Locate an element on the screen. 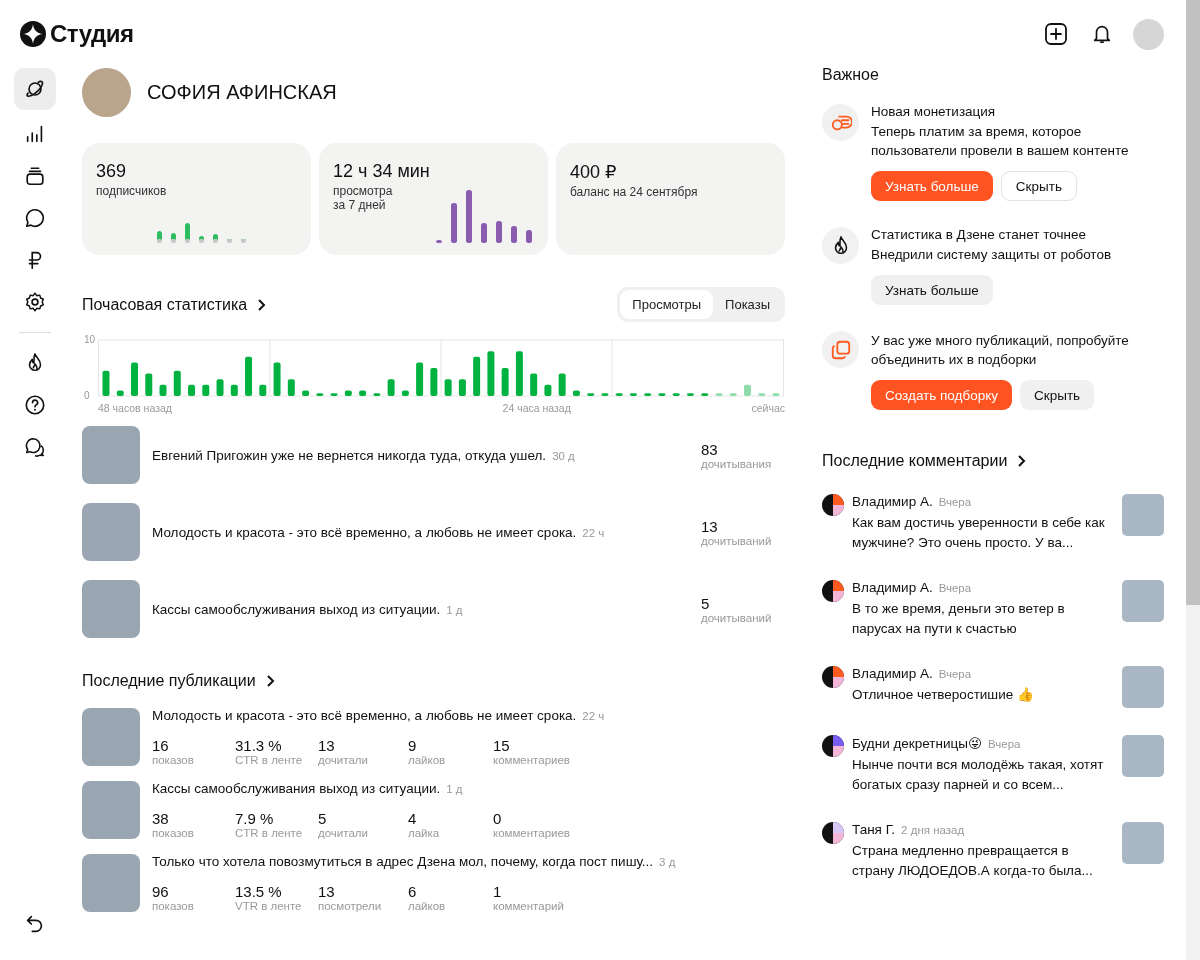 The width and height of the screenshot is (1200, 960). post-title: Евгений Пригожин уже не вернется никогда туда, откуда ушел. 30 д is located at coordinates (420, 455).